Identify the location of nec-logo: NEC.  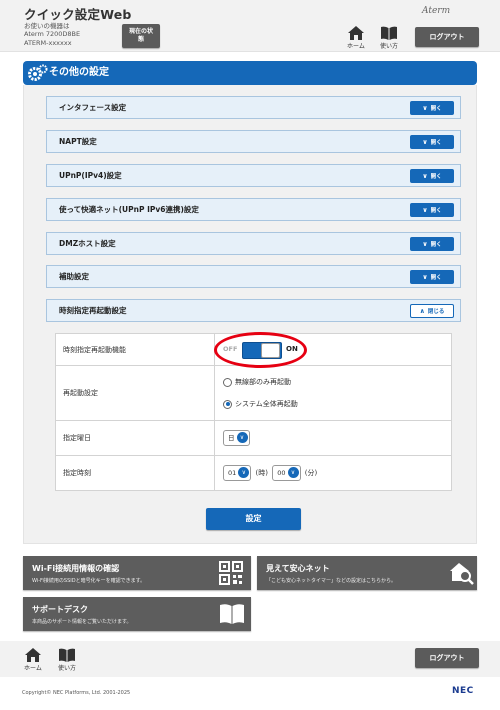
(463, 691).